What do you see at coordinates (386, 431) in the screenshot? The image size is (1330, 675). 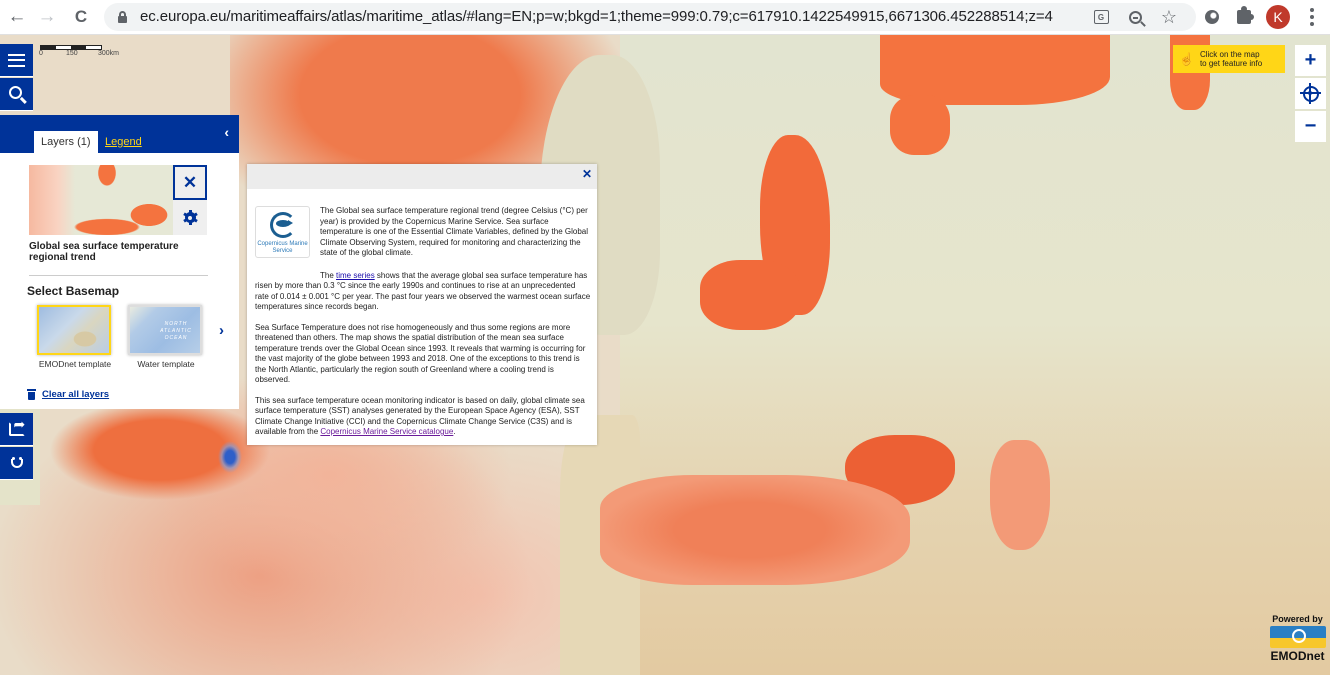 I see `catalogue-link: Copernicus Marine Service catalogue` at bounding box center [386, 431].